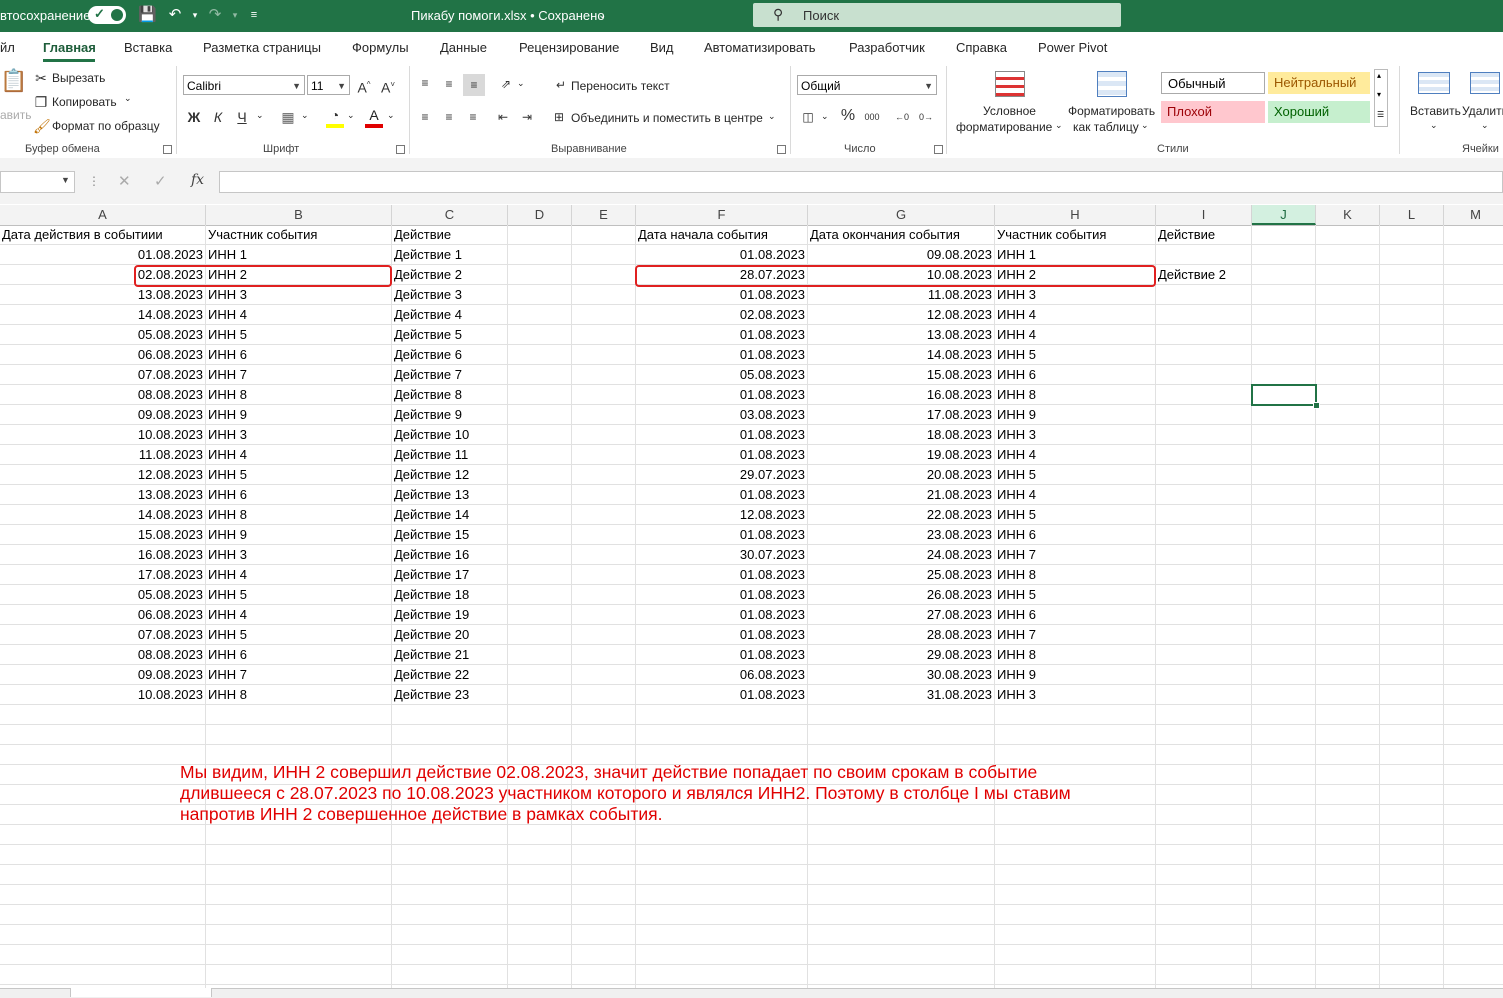 The width and height of the screenshot is (1503, 998). I want to click on sheet-tab-active, so click(141, 992).